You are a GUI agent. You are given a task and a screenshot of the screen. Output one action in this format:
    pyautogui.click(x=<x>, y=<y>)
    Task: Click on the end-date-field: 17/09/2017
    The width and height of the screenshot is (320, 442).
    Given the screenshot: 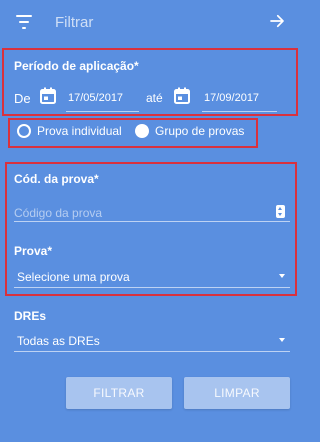 What is the action you would take?
    pyautogui.click(x=231, y=98)
    